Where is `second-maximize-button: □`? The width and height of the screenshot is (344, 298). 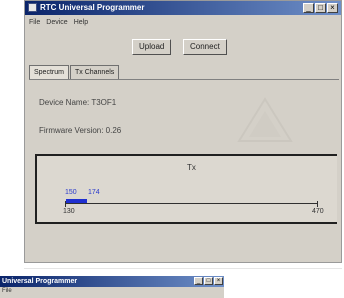 second-maximize-button: □ is located at coordinates (208, 281).